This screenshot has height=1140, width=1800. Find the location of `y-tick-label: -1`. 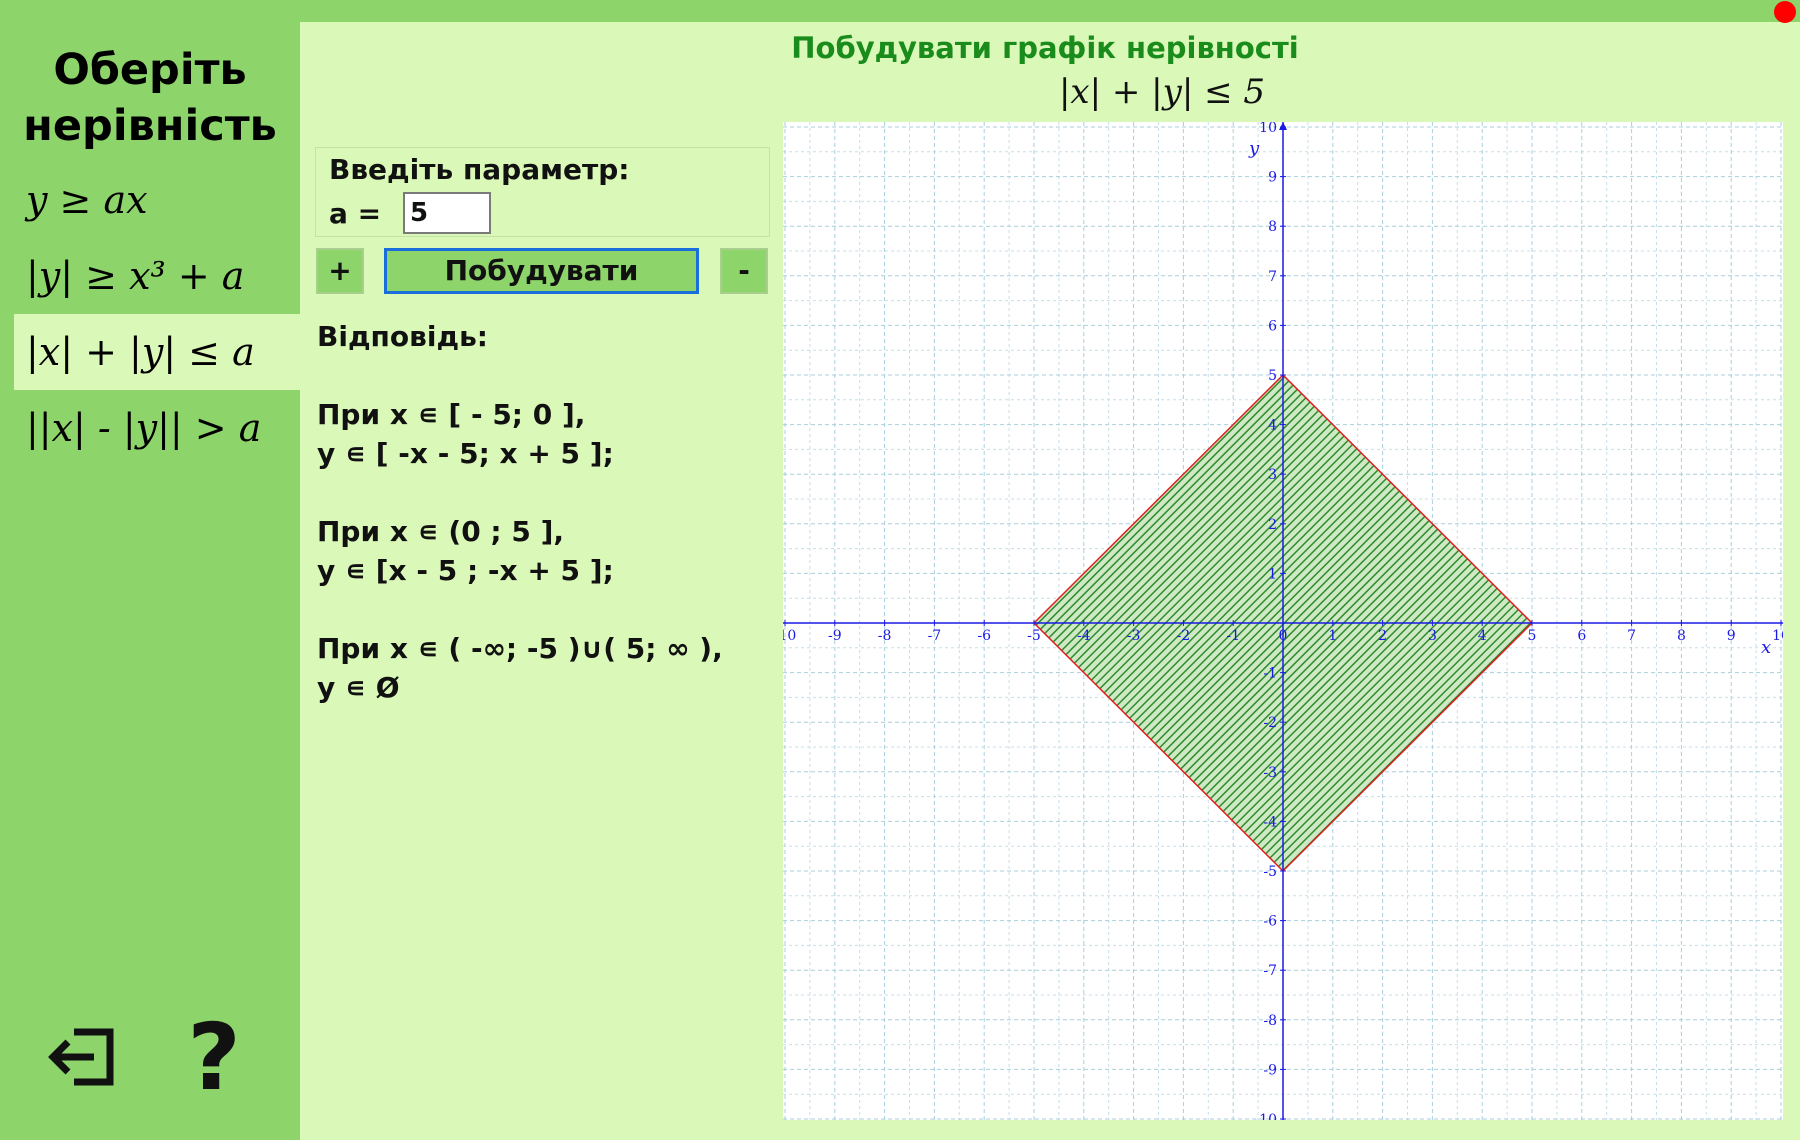

y-tick-label: -1 is located at coordinates (1270, 674).